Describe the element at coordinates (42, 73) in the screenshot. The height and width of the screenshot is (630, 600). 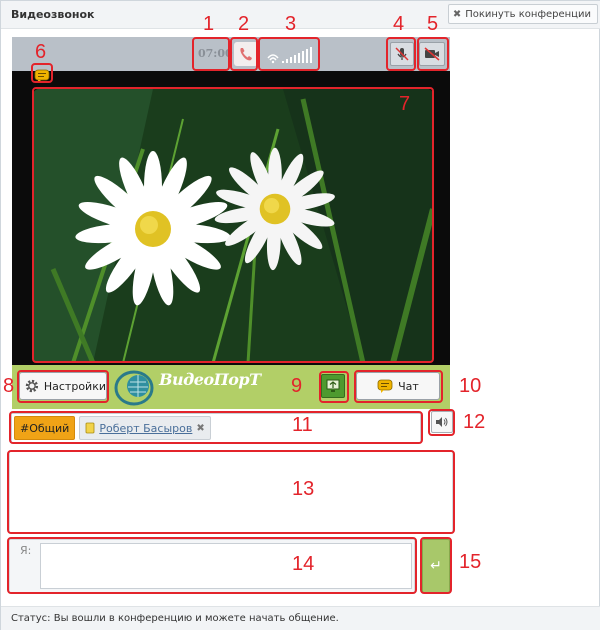
I see `callout-box-chat-indicator` at that location.